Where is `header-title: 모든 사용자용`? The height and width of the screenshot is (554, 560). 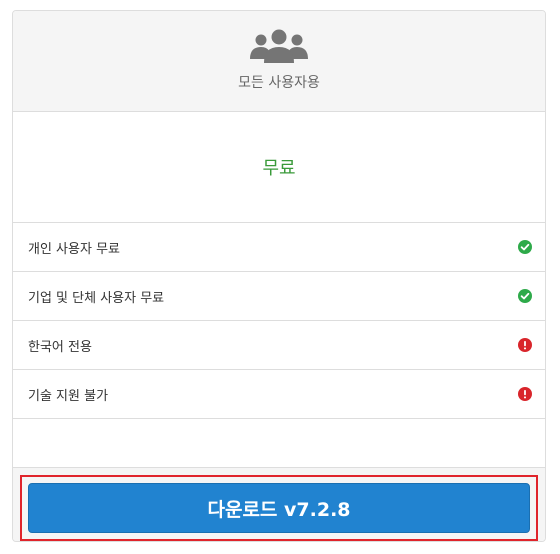
header-title: 모든 사용자용 is located at coordinates (279, 83).